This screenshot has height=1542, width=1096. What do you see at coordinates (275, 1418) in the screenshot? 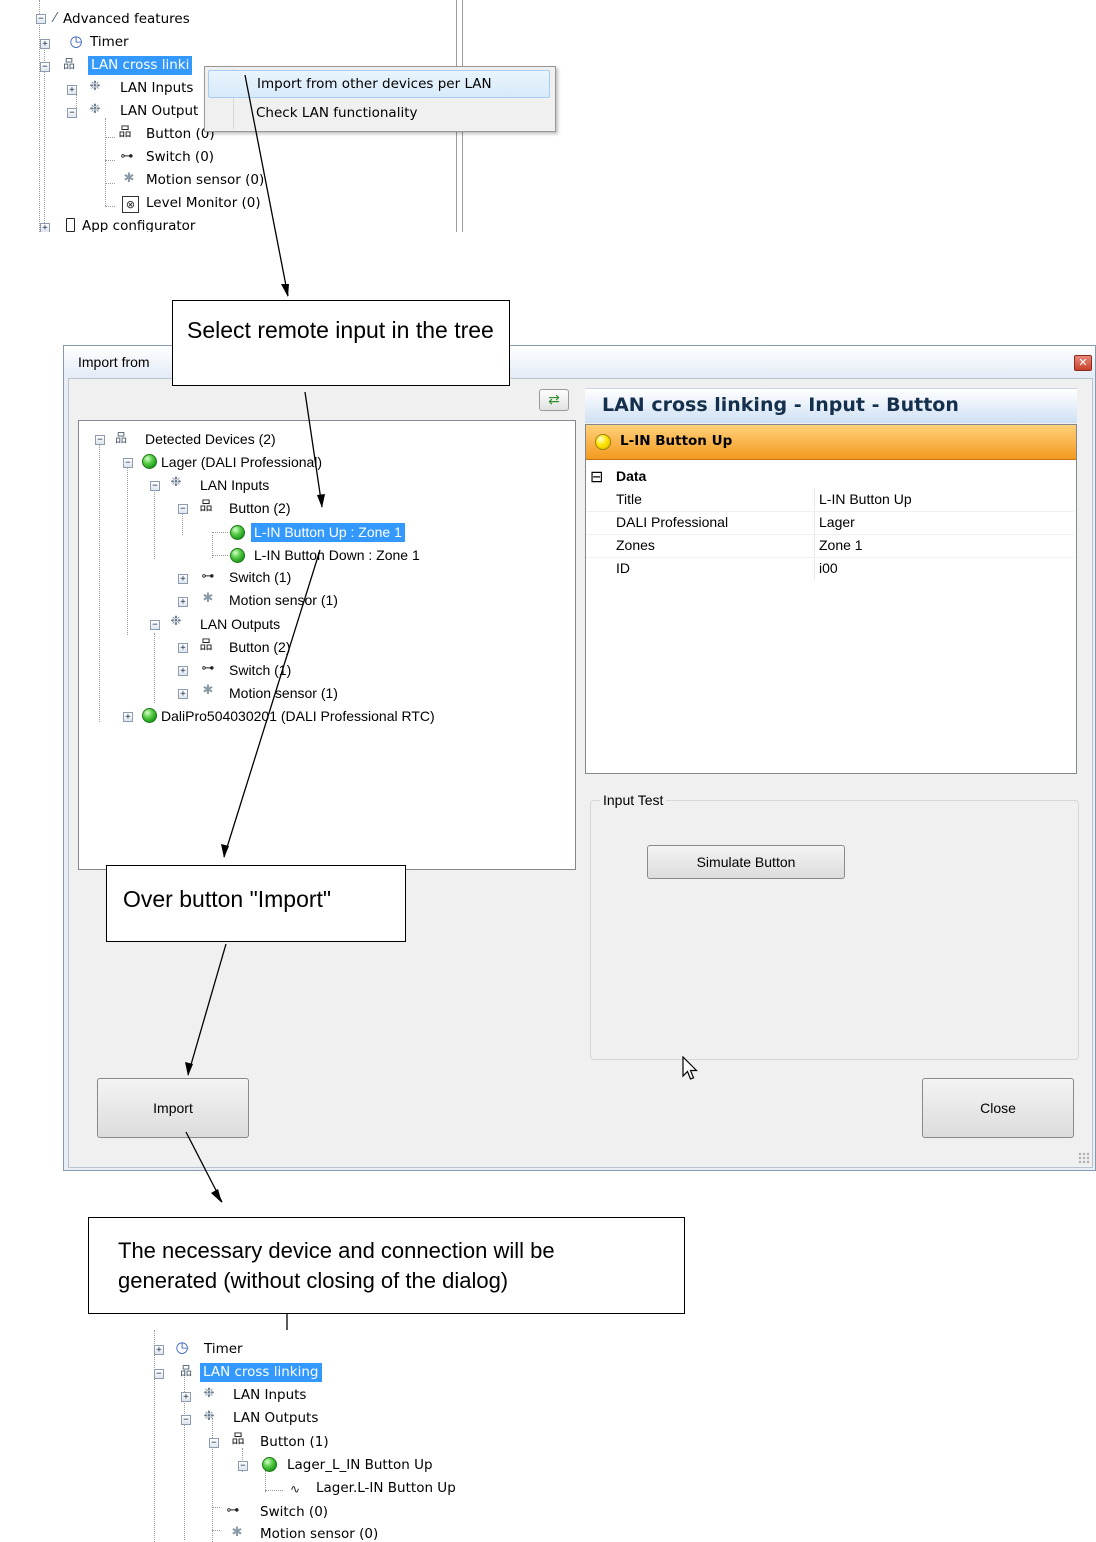
I see `tree-item-lan-outputs: LAN Outputs` at bounding box center [275, 1418].